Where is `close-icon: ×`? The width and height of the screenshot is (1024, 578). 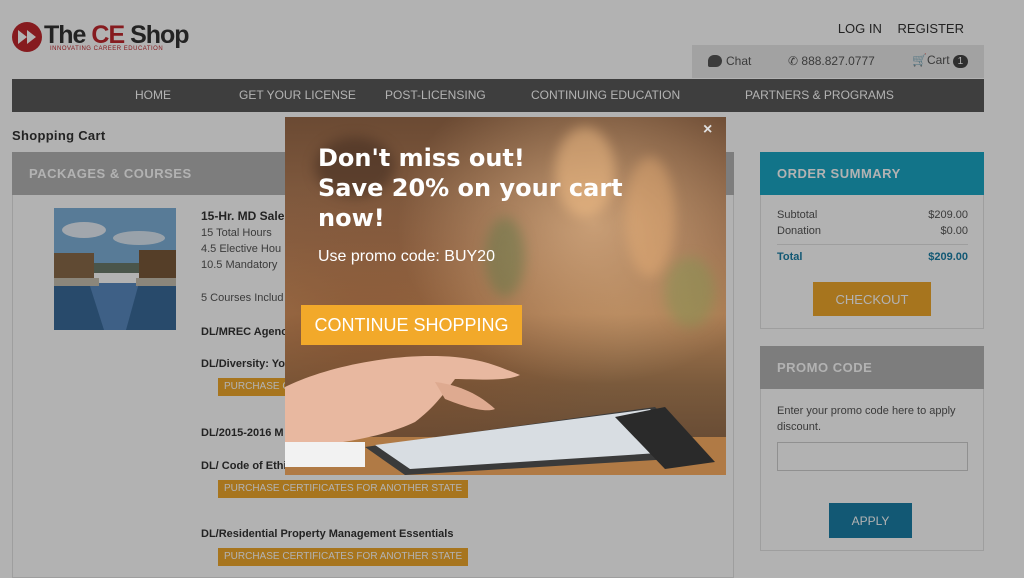
close-icon: × is located at coordinates (707, 130).